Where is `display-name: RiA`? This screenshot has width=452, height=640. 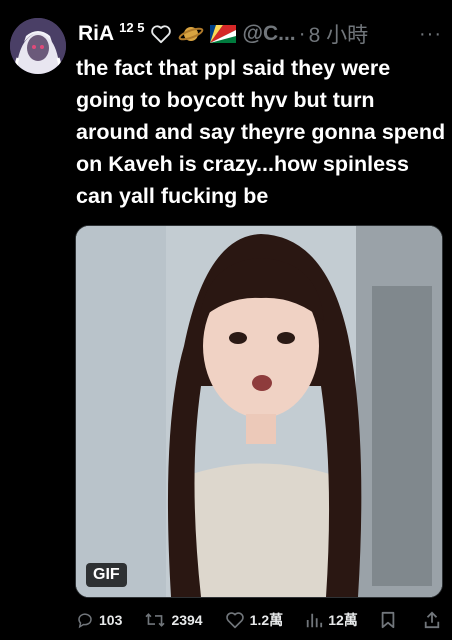 display-name: RiA is located at coordinates (96, 34).